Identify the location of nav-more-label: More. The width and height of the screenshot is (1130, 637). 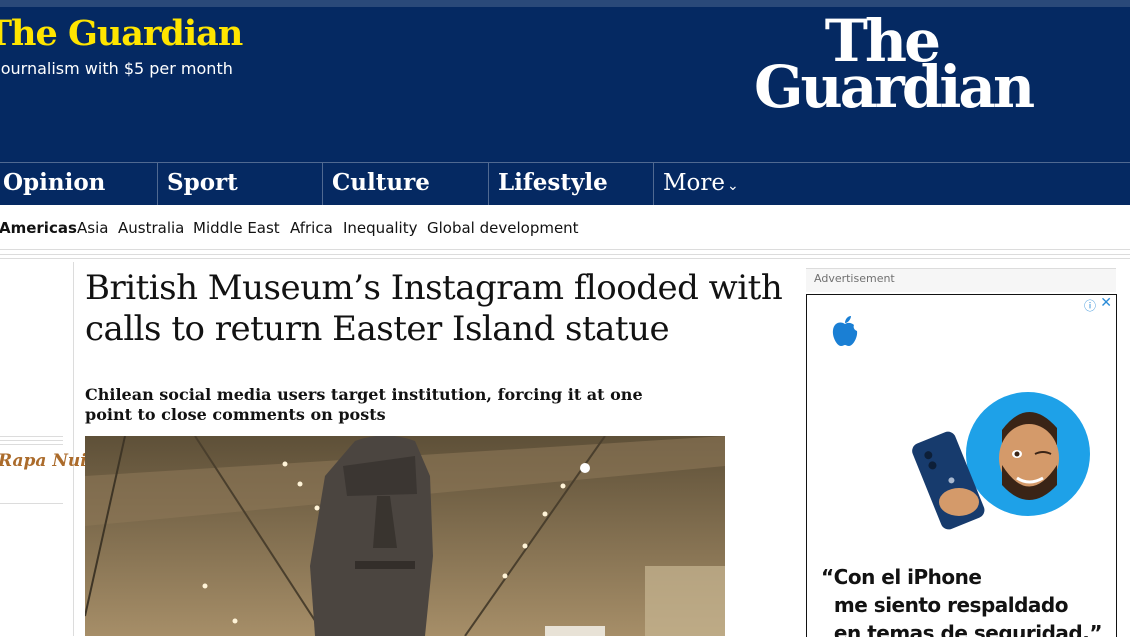
(694, 183).